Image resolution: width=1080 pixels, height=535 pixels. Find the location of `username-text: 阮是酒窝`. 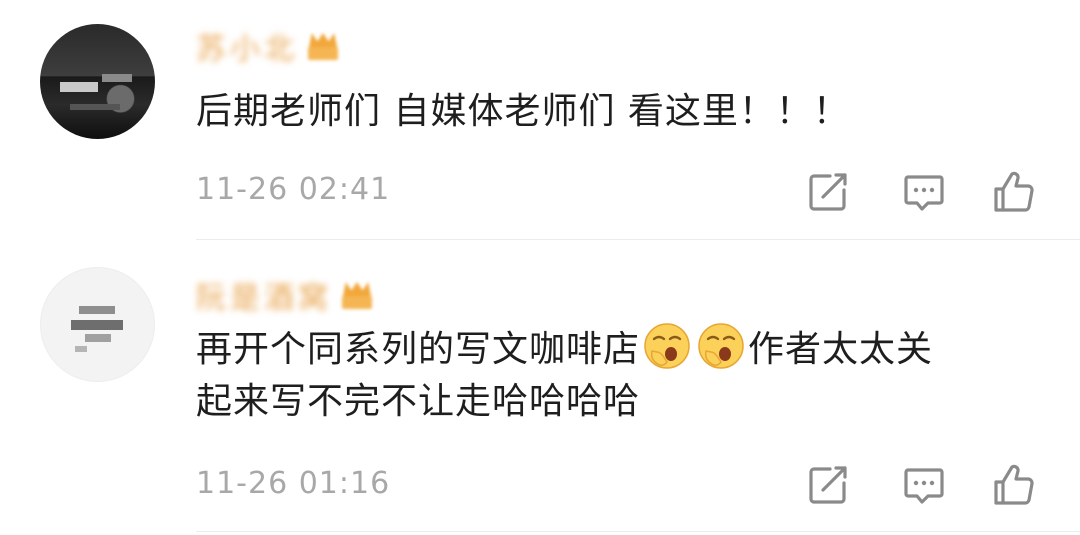

username-text: 阮是酒窝 is located at coordinates (264, 295).